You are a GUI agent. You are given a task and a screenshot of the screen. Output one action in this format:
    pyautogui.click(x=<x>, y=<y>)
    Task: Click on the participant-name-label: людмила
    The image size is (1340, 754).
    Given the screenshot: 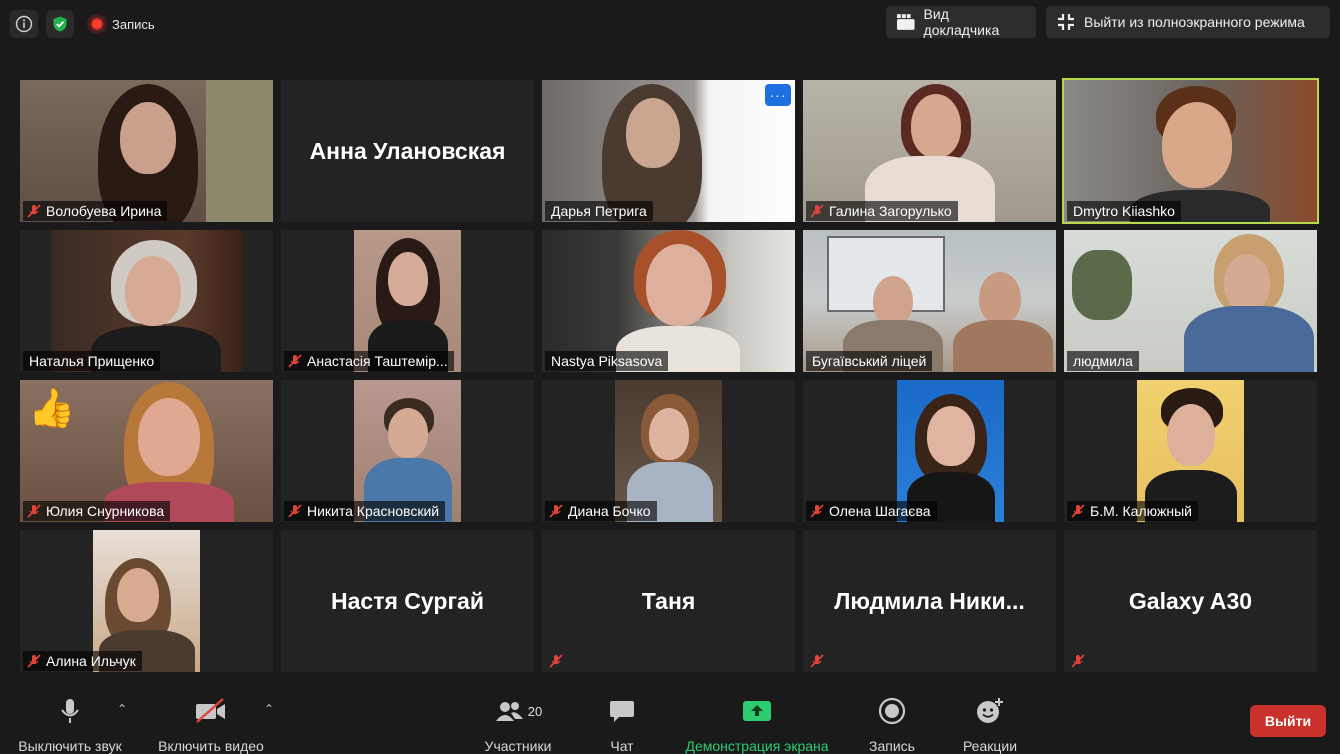 What is the action you would take?
    pyautogui.click(x=1103, y=361)
    